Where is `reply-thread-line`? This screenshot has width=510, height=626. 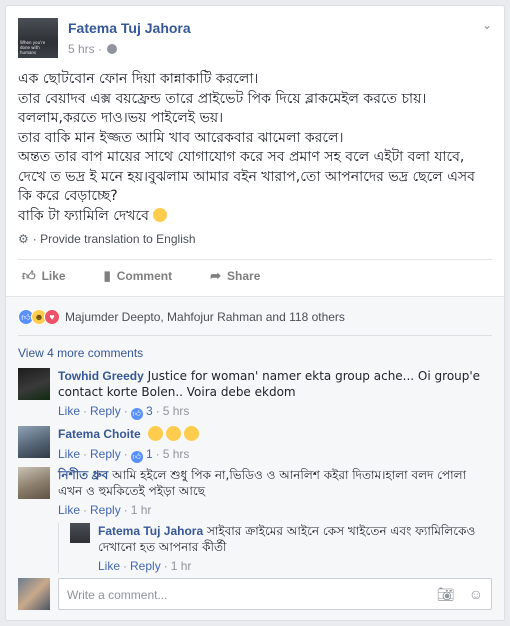 reply-thread-line is located at coordinates (58, 548).